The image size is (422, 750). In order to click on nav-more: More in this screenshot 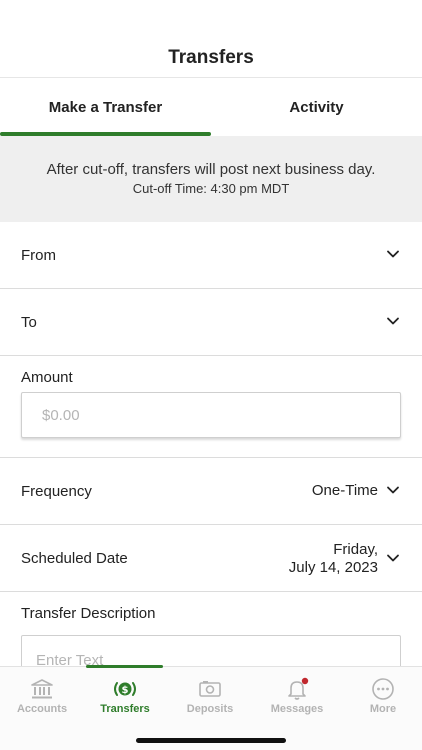, I will do `click(381, 697)`.